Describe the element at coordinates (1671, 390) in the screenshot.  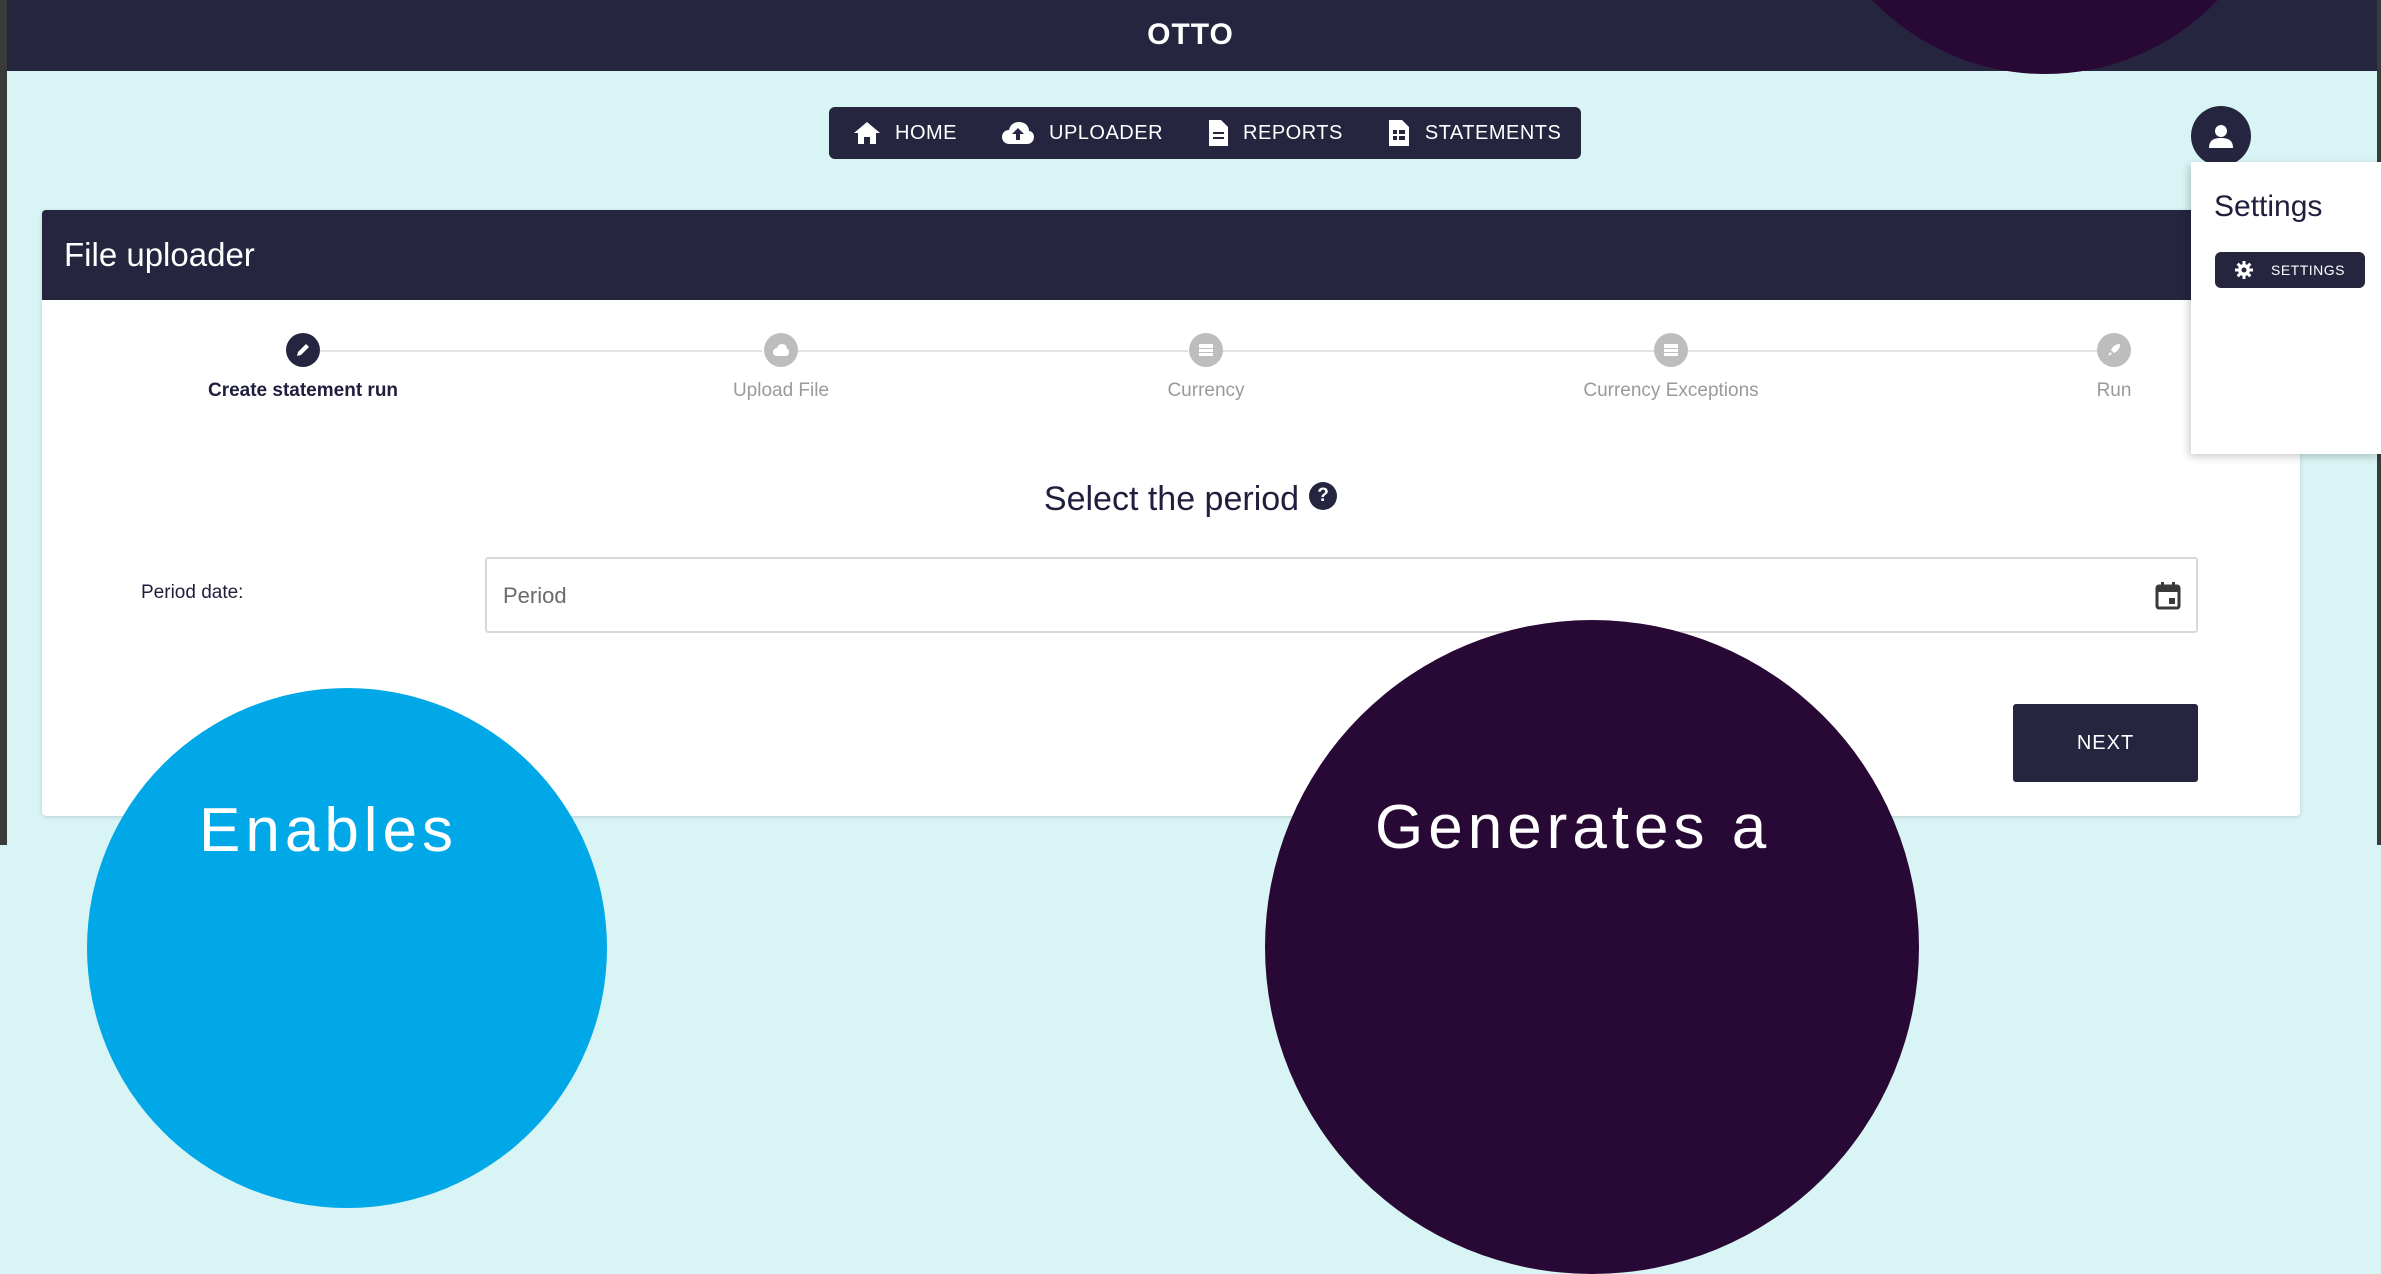
I see `step-label-currency-exceptions: Currency Exceptions` at that location.